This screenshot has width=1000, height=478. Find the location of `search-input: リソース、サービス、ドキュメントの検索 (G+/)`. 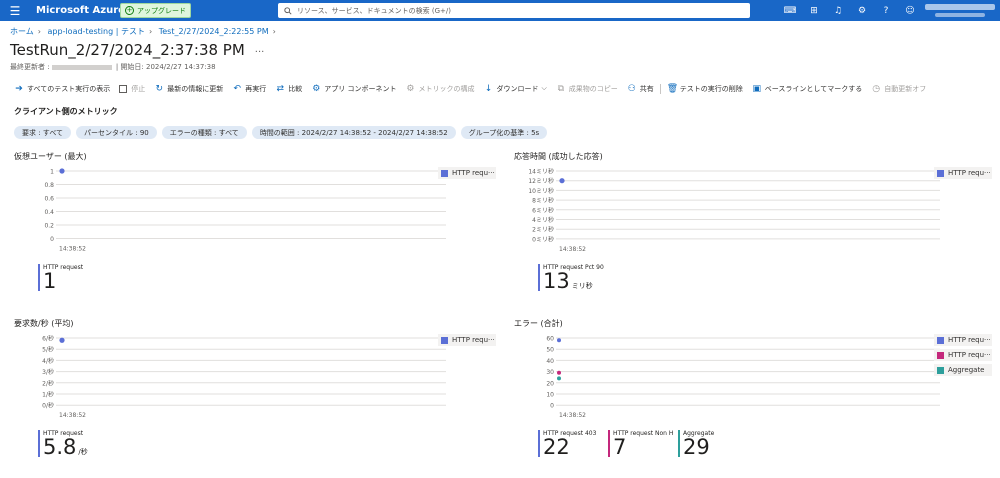

search-input: リソース、サービス、ドキュメントの検索 (G+/) is located at coordinates (514, 10).